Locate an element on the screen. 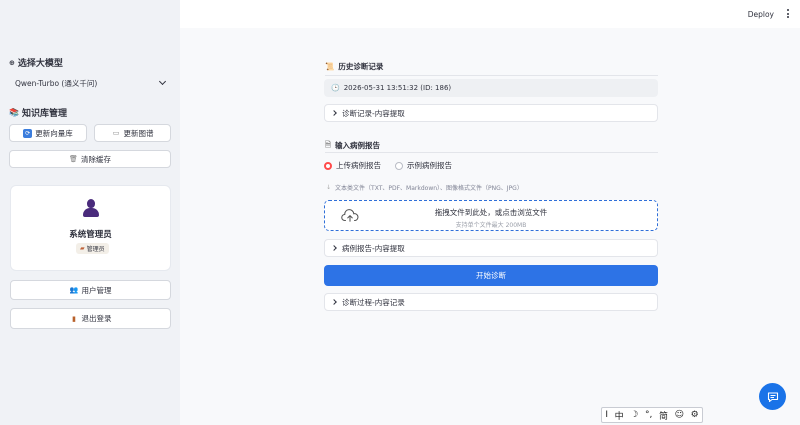 This screenshot has height=425, width=800. ime-chinese-mode: 中 is located at coordinates (619, 415).